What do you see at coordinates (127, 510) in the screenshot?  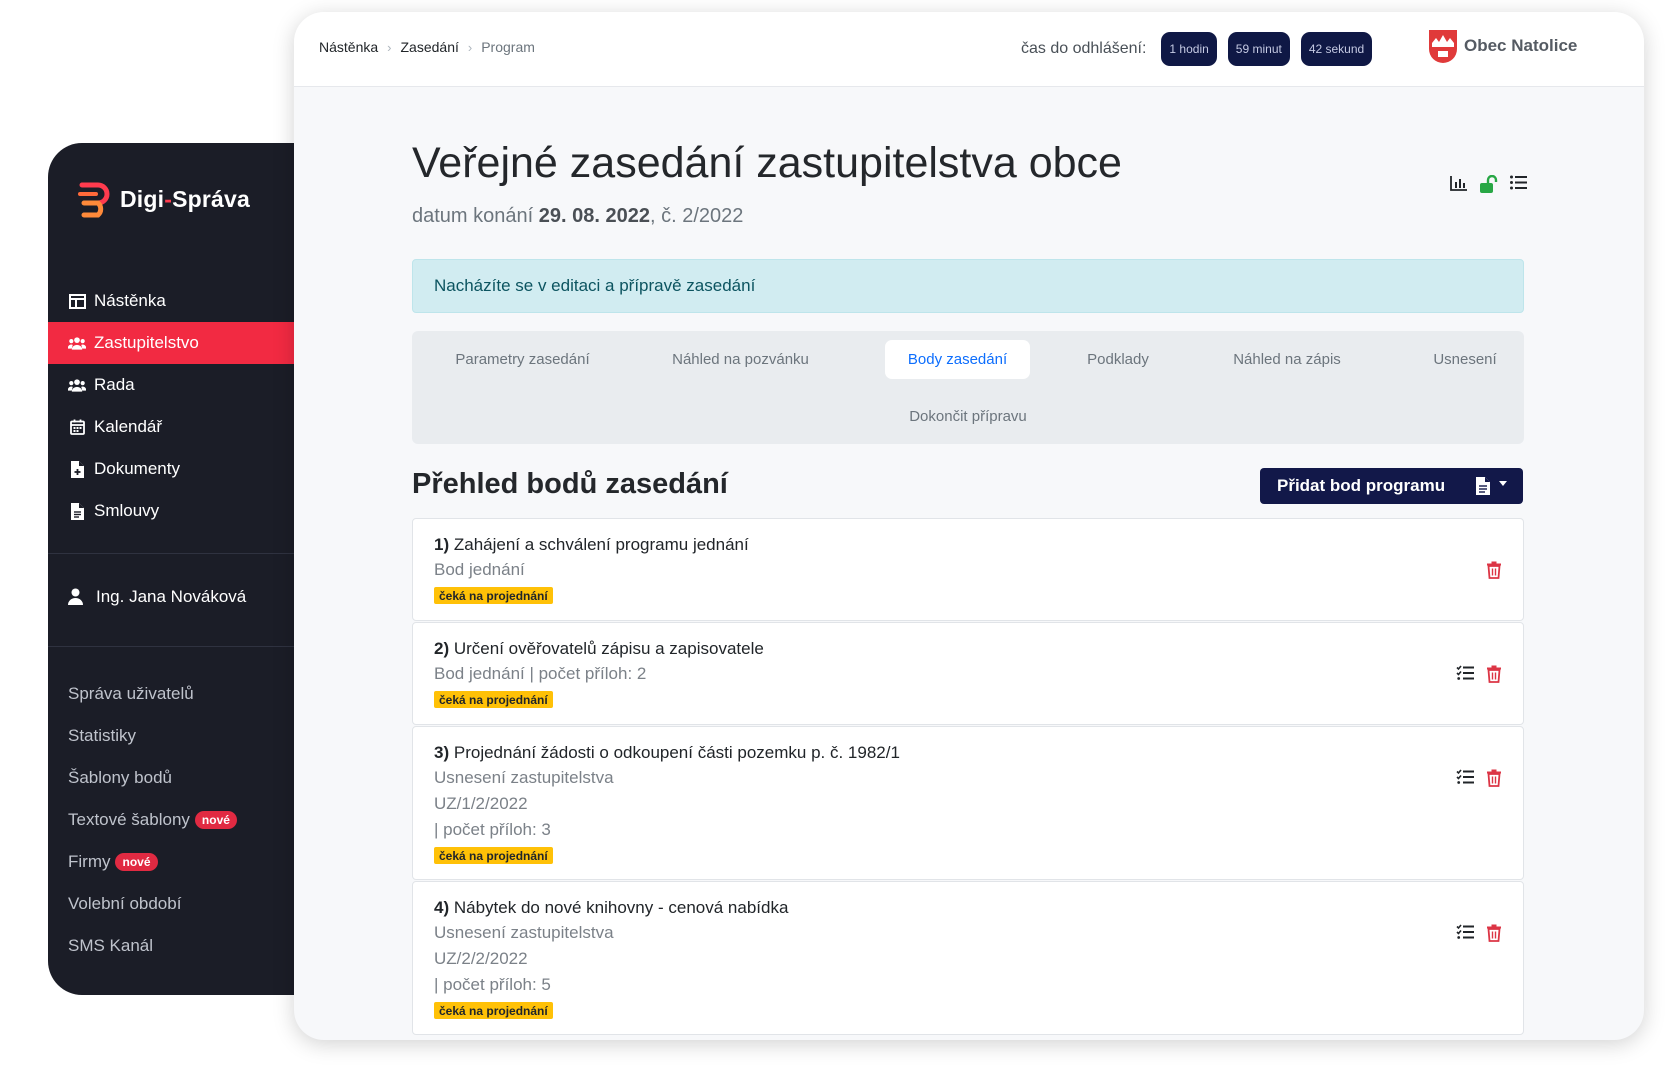 I see `nav-label: Smlouvy` at bounding box center [127, 510].